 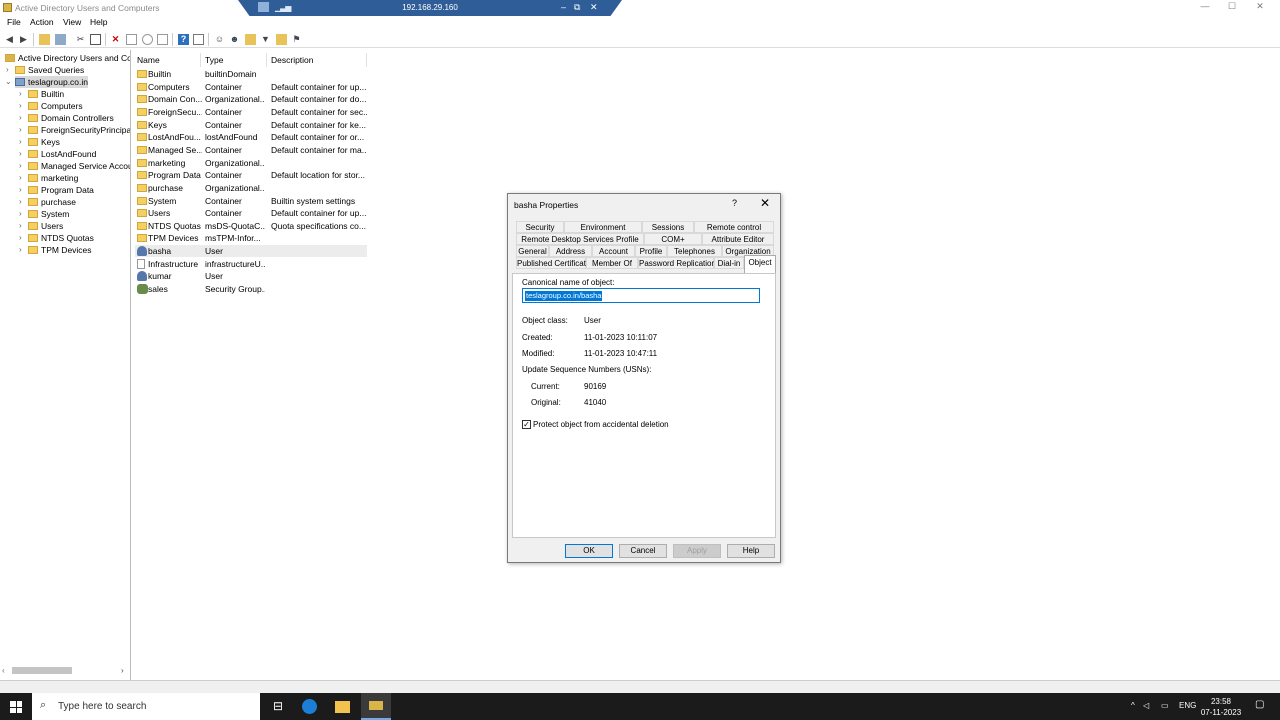 What do you see at coordinates (694, 251) in the screenshot?
I see `tab-telephones: Telephones` at bounding box center [694, 251].